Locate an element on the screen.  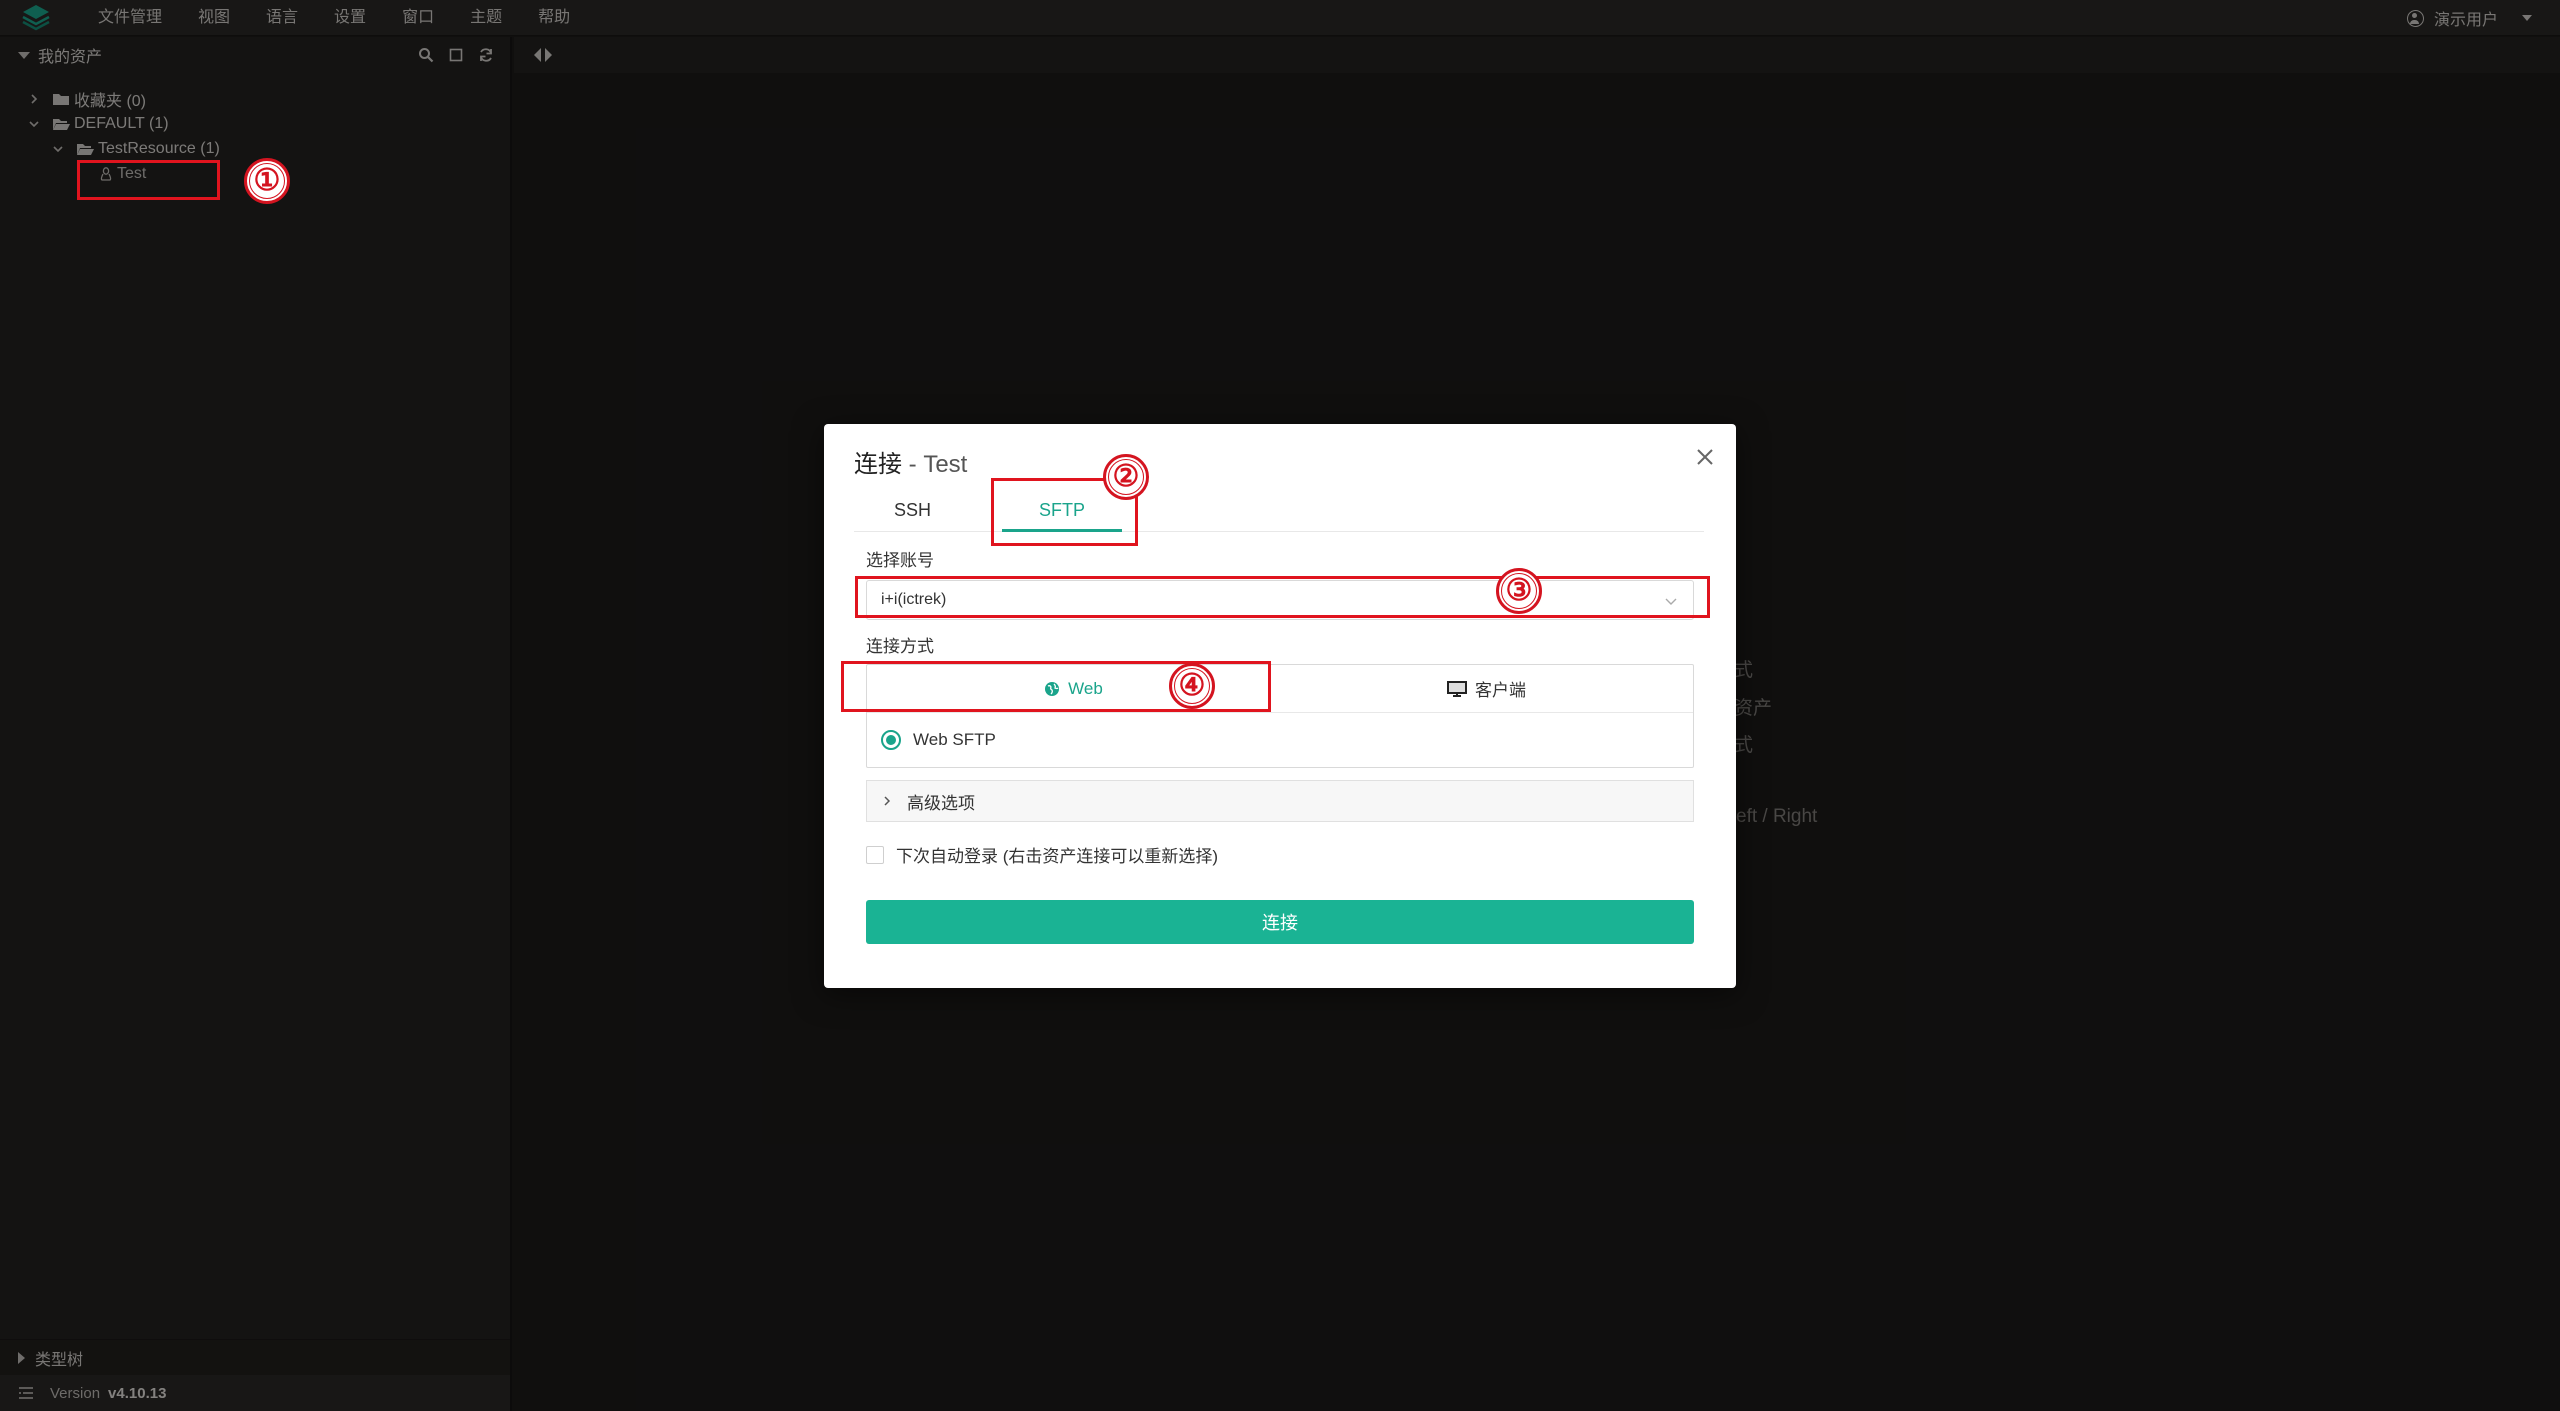
autologin-checkbox is located at coordinates (875, 854).